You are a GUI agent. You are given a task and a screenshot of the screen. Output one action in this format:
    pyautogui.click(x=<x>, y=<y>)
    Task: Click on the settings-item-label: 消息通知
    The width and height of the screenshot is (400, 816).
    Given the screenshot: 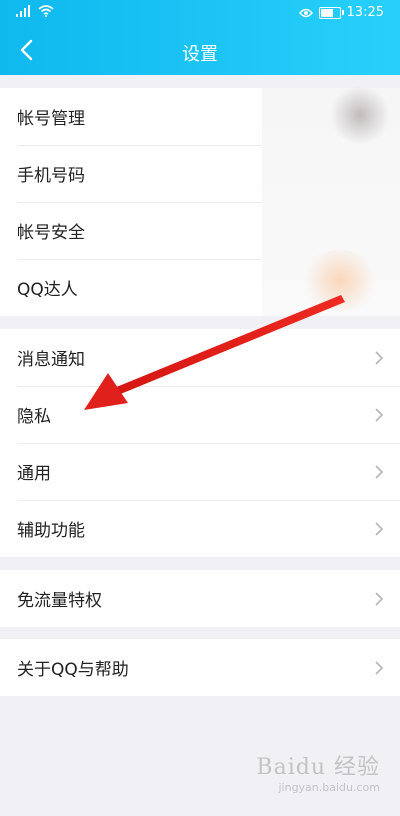 What is the action you would take?
    pyautogui.click(x=51, y=360)
    